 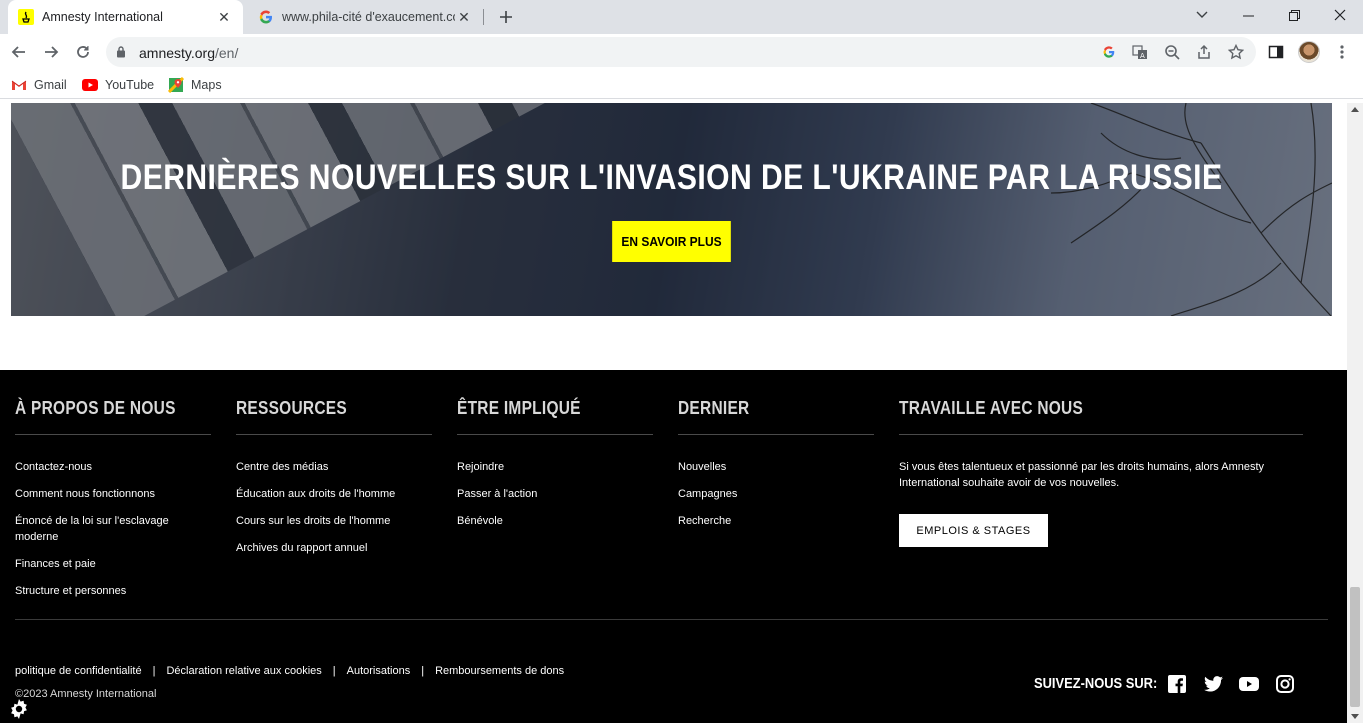 What do you see at coordinates (379, 671) in the screenshot?
I see `permissions-link: Autorisations` at bounding box center [379, 671].